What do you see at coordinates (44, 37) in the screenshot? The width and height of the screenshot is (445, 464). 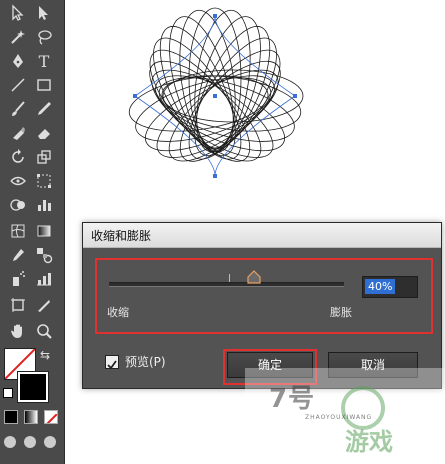 I see `lasso-tool-icon` at bounding box center [44, 37].